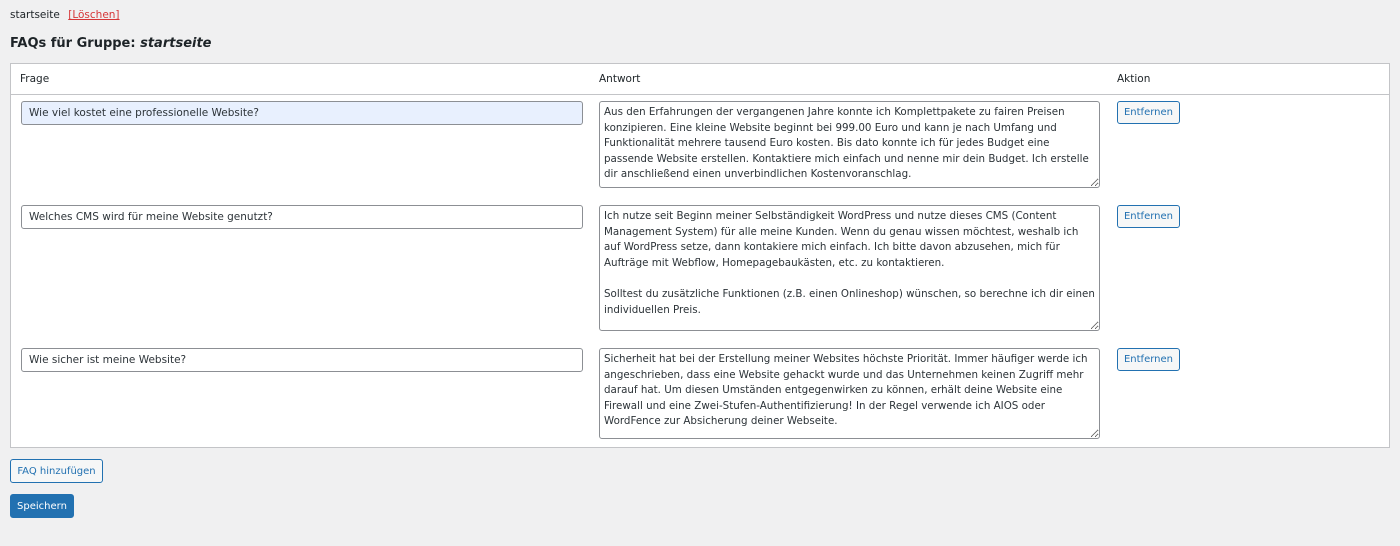 The height and width of the screenshot is (546, 1400). Describe the element at coordinates (65, 15) in the screenshot. I see `group-header: startseite [Löschen]` at that location.